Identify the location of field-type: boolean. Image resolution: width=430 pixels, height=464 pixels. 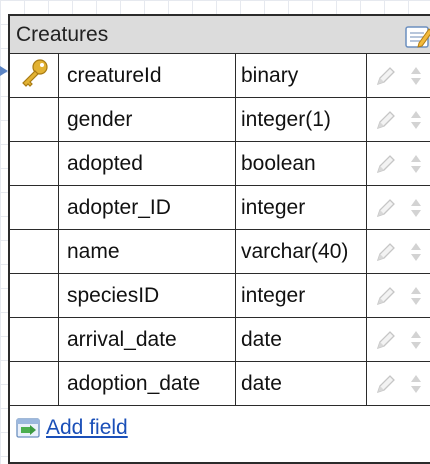
(301, 163).